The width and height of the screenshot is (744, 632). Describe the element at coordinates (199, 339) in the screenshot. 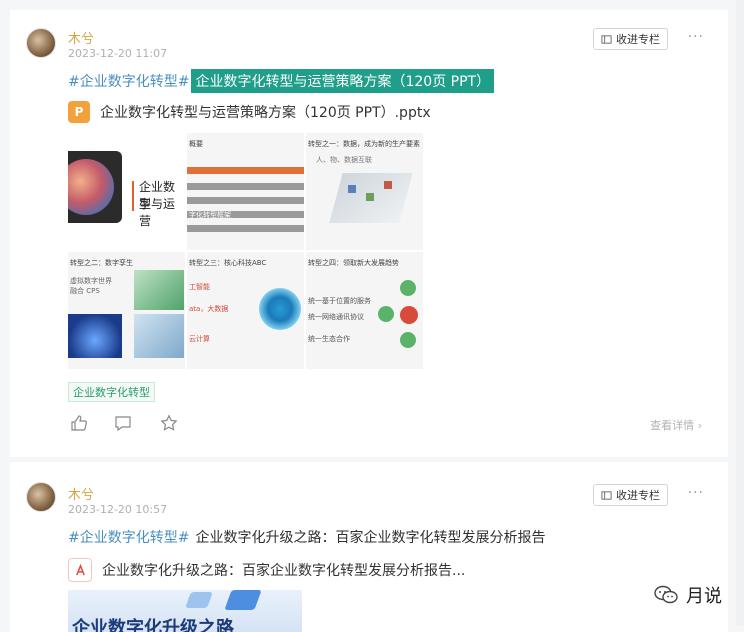

I see `slide-text: 云计算` at that location.